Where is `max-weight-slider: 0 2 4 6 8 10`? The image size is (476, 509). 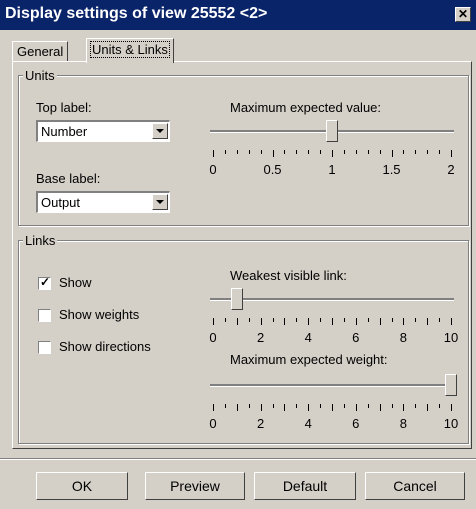 max-weight-slider: 0 2 4 6 8 10 is located at coordinates (335, 404).